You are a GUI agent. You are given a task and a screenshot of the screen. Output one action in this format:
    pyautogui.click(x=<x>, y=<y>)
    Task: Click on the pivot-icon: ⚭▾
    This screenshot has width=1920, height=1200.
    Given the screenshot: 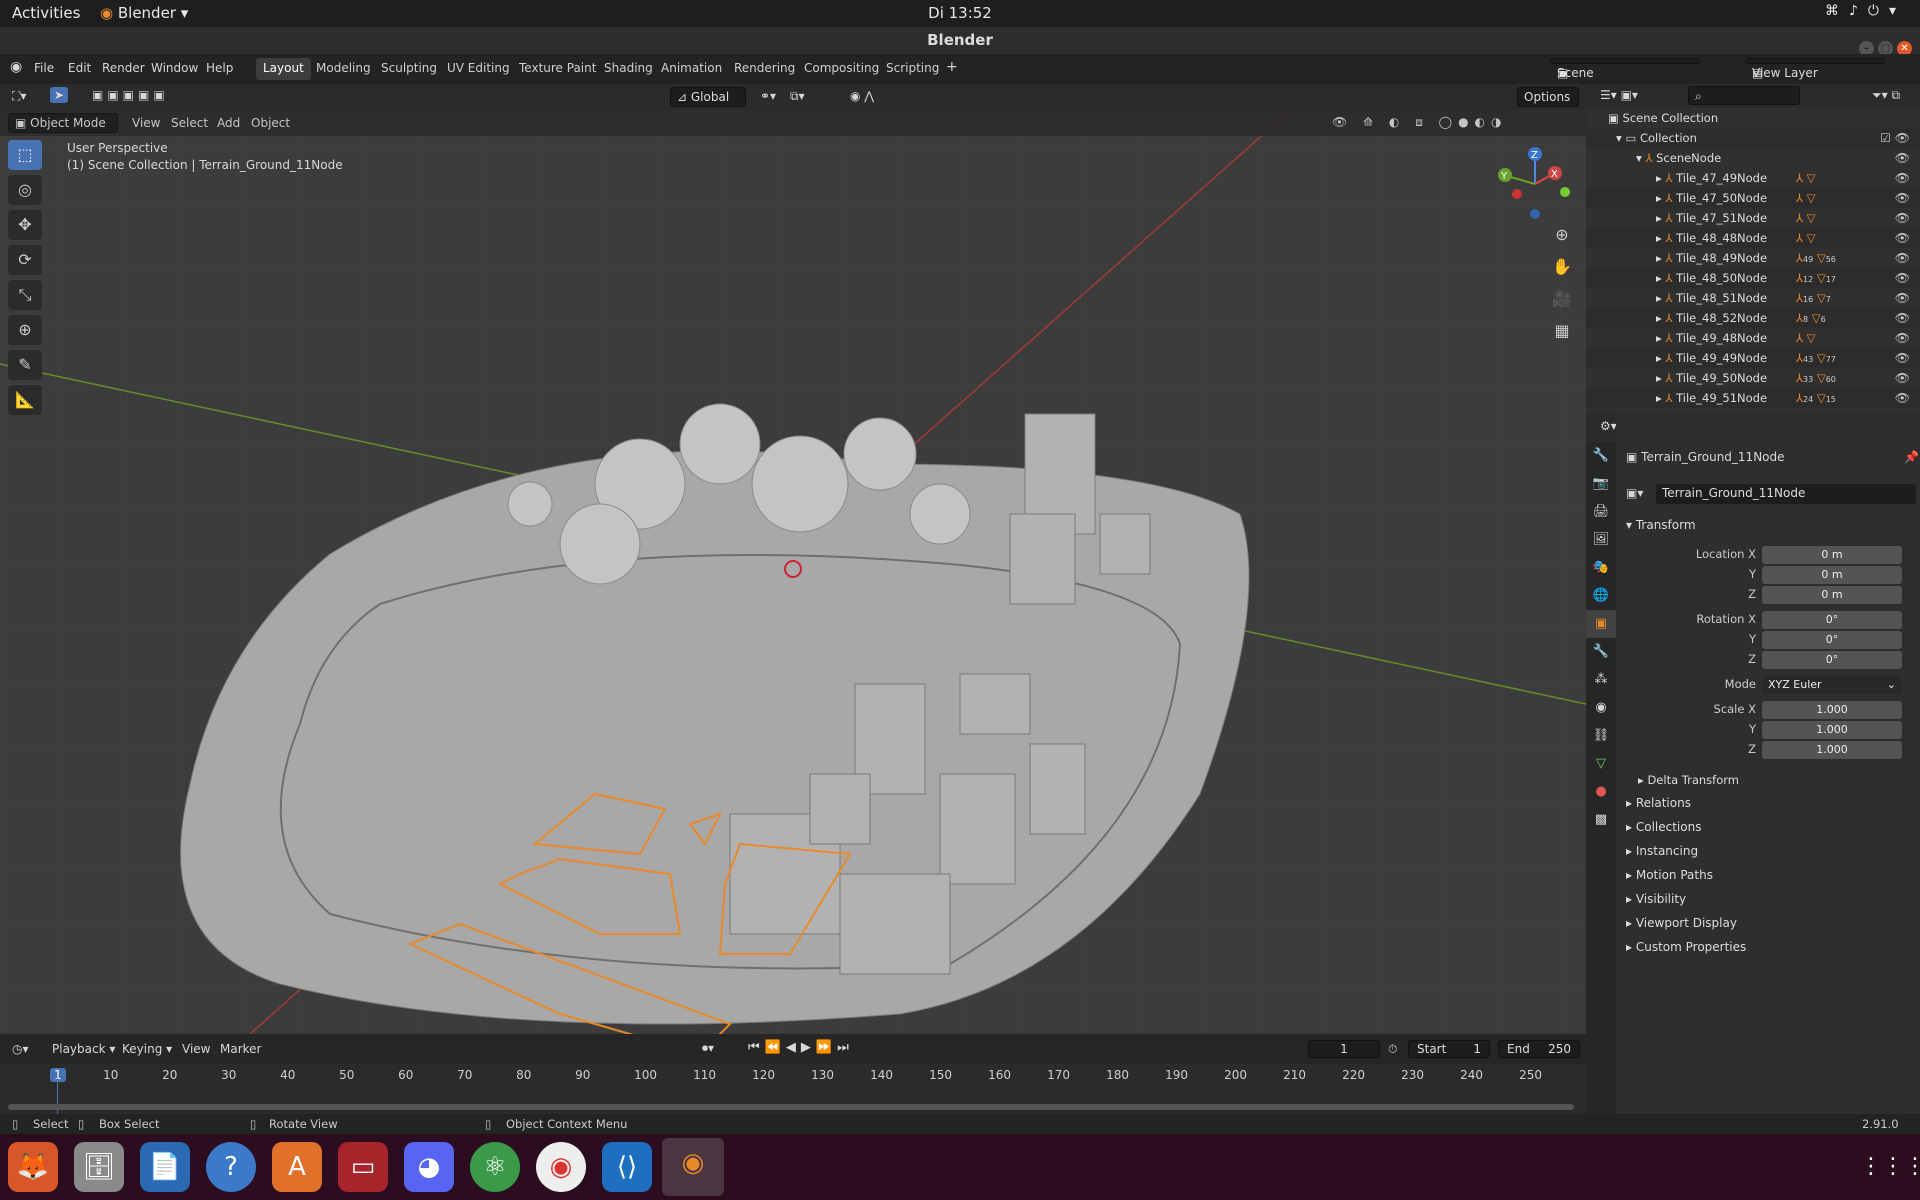 What is the action you would take?
    pyautogui.click(x=768, y=96)
    